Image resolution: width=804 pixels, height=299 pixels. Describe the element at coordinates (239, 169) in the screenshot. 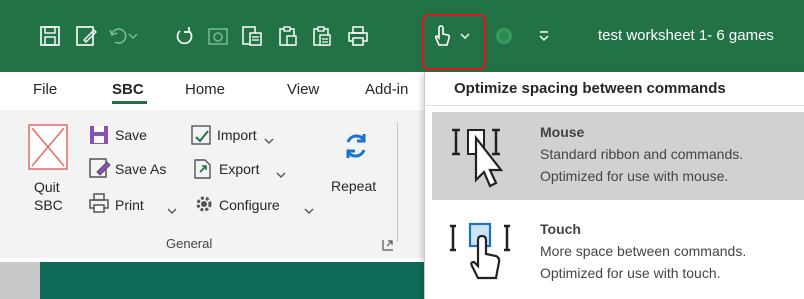

I see `export-label: Export` at that location.